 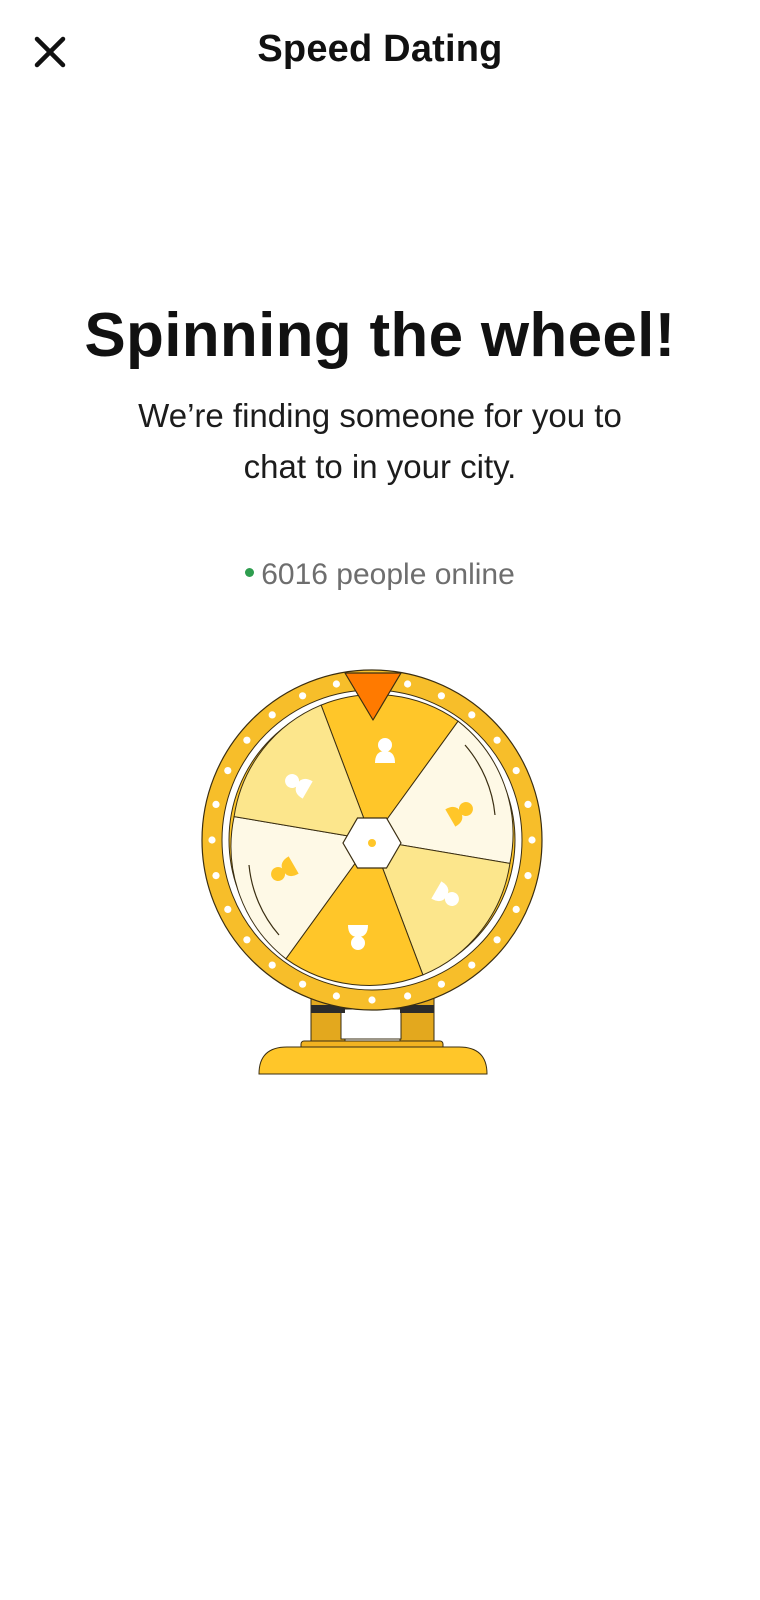 I want to click on headline: Spinning the wheel!, so click(x=380, y=335).